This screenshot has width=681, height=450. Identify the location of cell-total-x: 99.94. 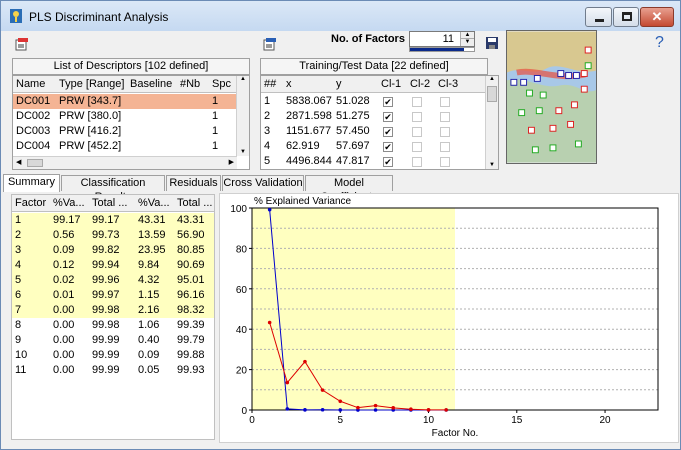
(106, 265).